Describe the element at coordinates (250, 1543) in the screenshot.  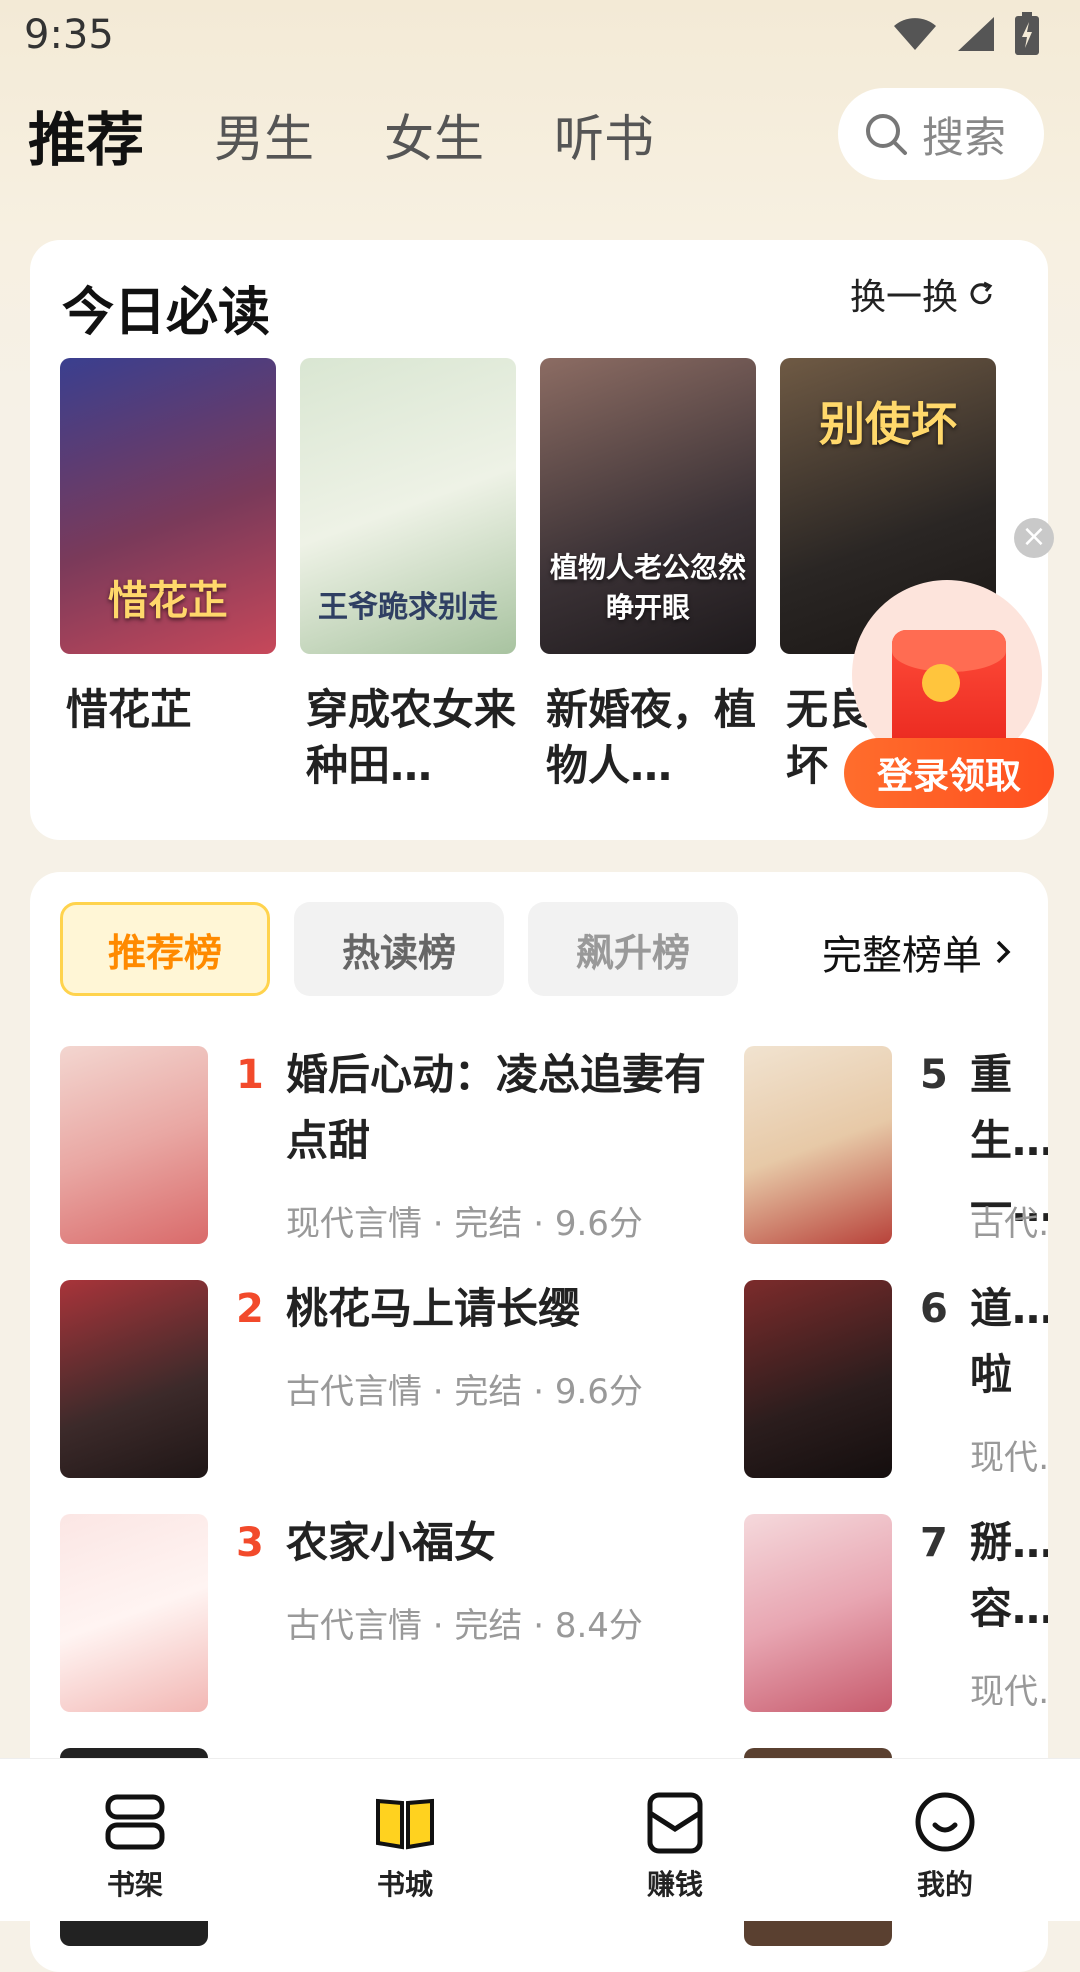
I see `rank-number: 3` at that location.